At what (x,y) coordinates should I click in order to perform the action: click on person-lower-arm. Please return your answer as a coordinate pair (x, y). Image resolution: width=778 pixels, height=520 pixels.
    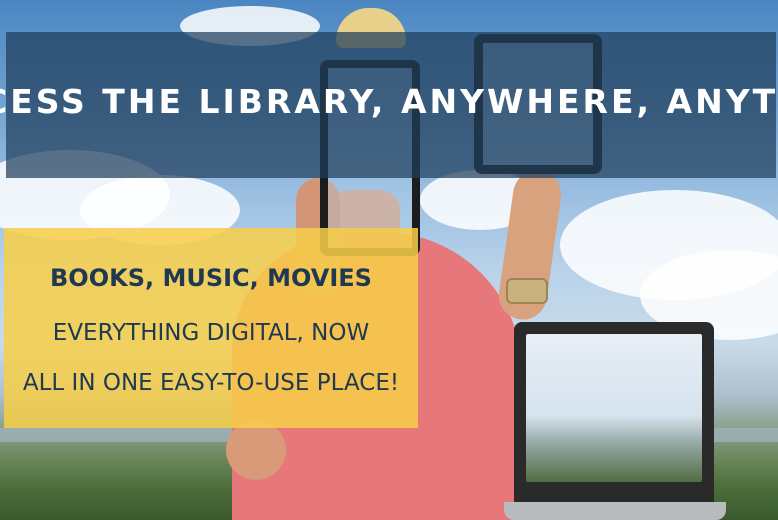
    Looking at the image, I should click on (256, 450).